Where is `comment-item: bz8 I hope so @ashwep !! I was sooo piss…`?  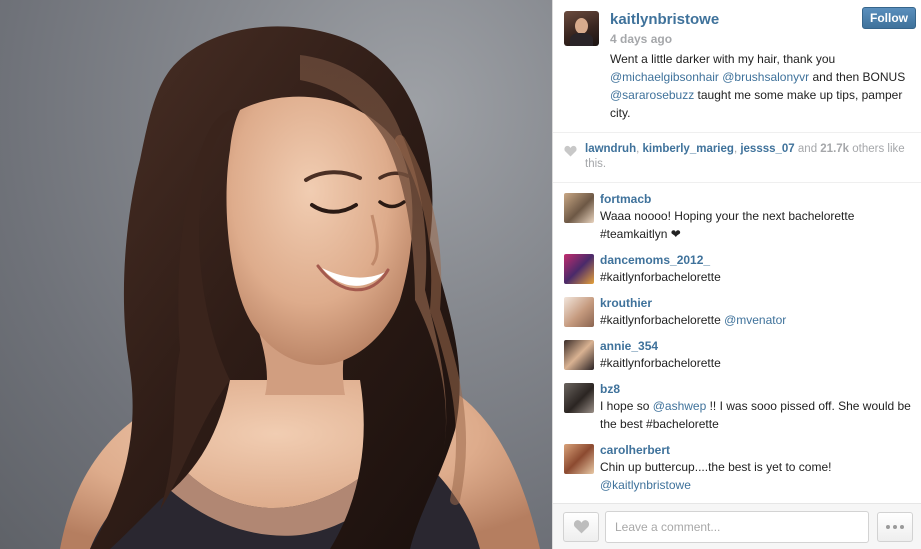
comment-item: bz8 I hope so @ashwep !! I was sooo piss… is located at coordinates (737, 408).